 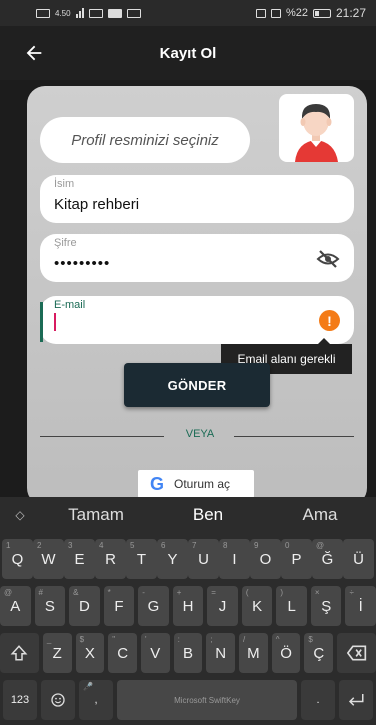 I want to click on key: 9O, so click(x=265, y=559).